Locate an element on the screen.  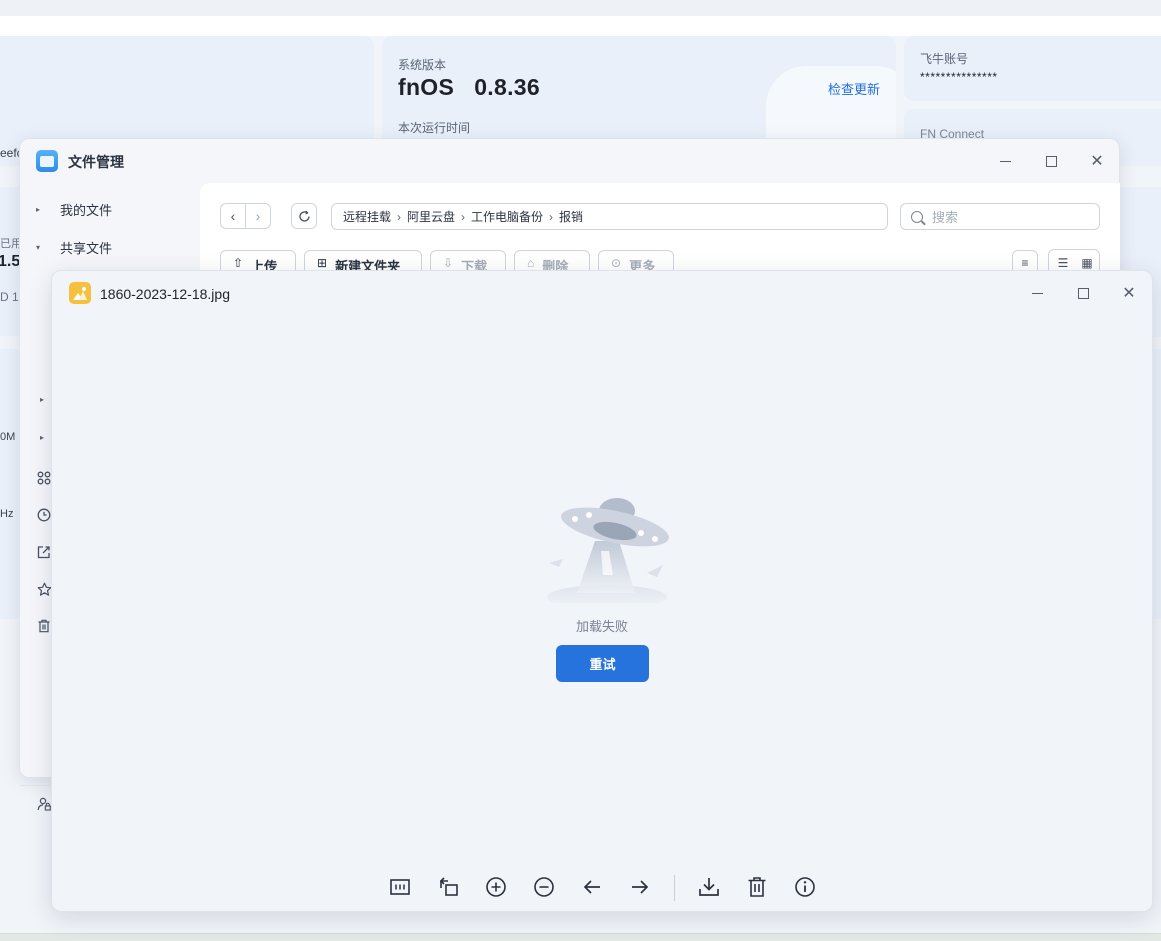
sidebar-item-shared-files: ▾ 共享文件 is located at coordinates (74, 247).